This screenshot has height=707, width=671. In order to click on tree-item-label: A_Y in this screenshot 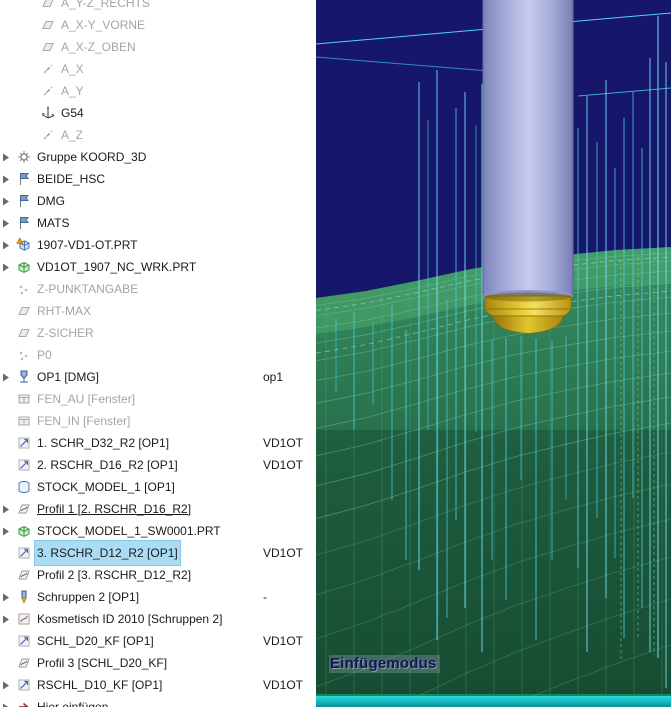, I will do `click(72, 91)`.